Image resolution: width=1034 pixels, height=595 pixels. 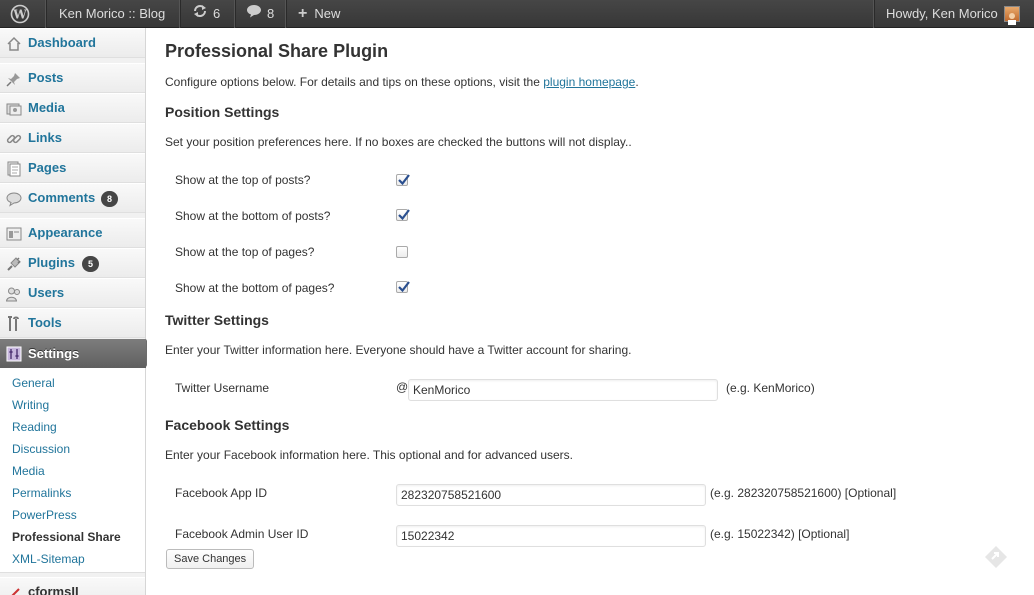 I want to click on menu-pages-label: Pages, so click(x=47, y=167).